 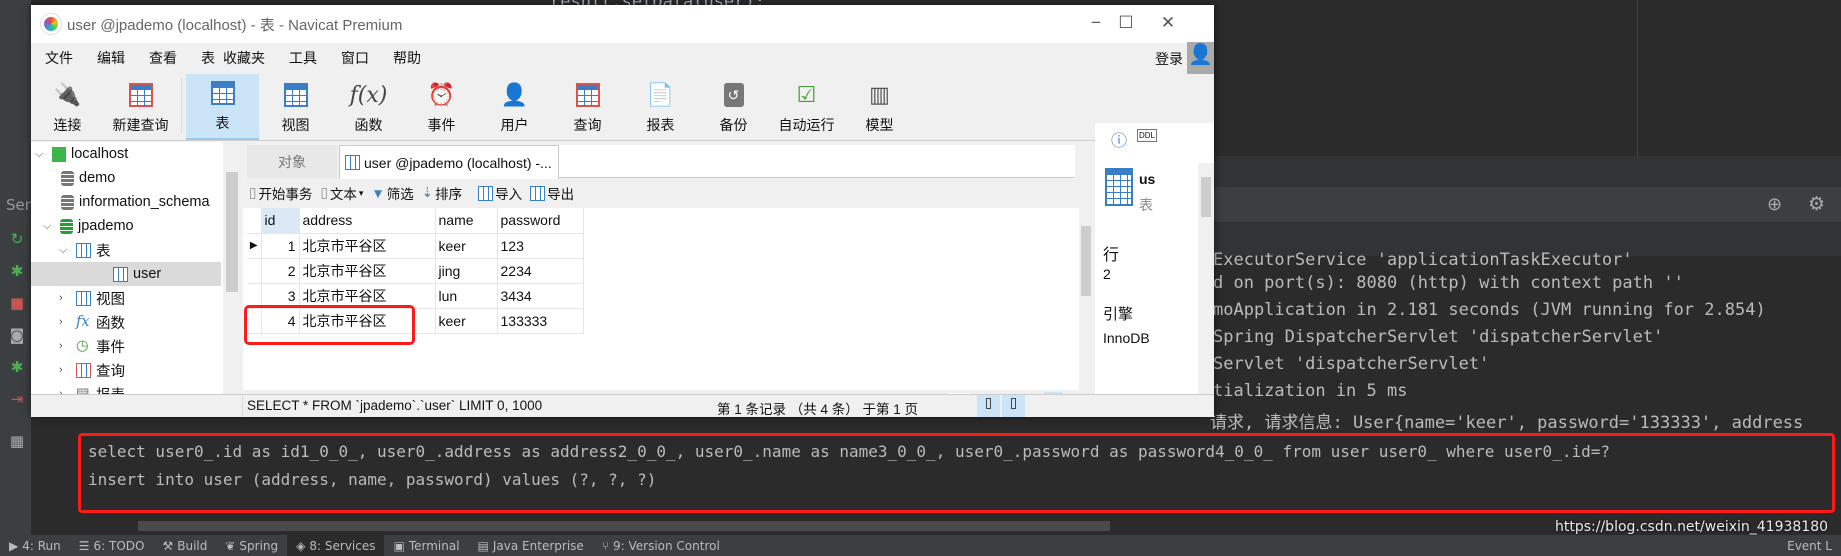 What do you see at coordinates (427, 192) in the screenshot?
I see `sort-icon: ⇣` at bounding box center [427, 192].